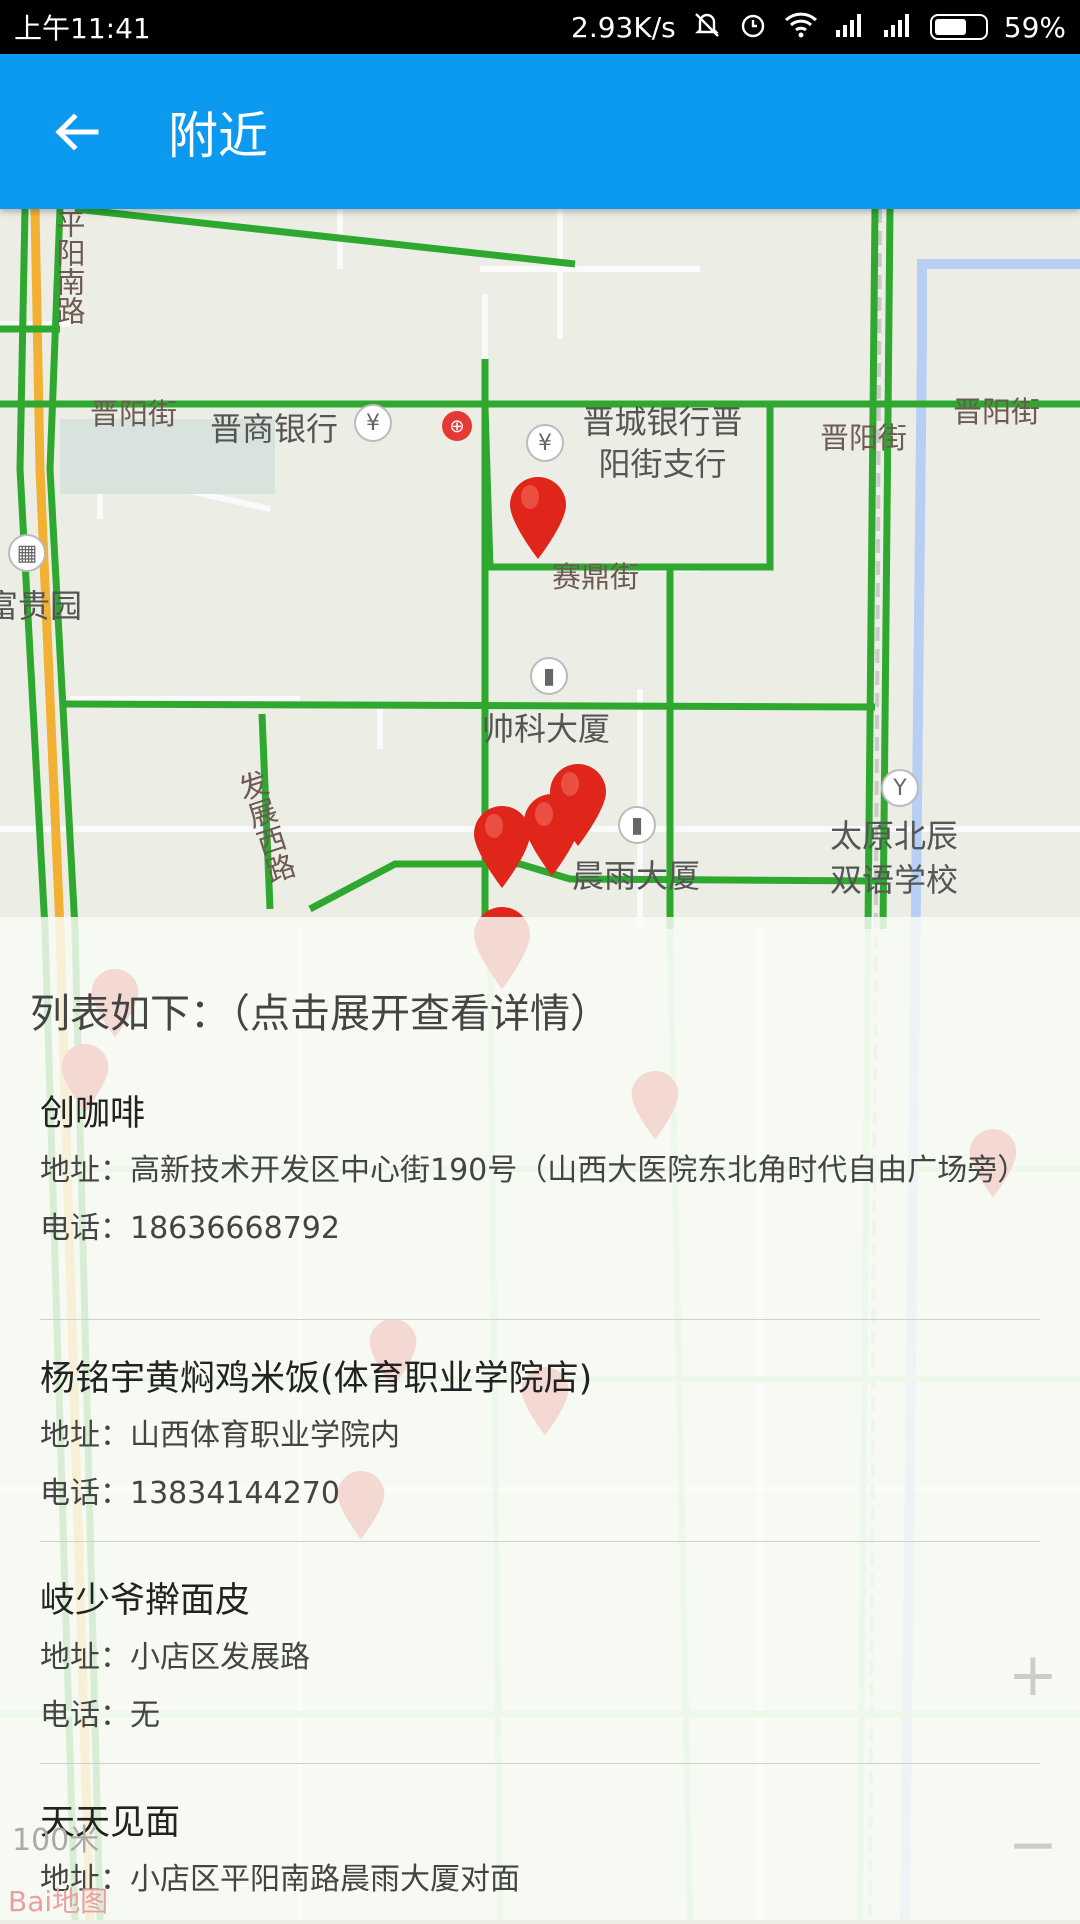  I want to click on map-label-road: 平阳南路, so click(69, 267).